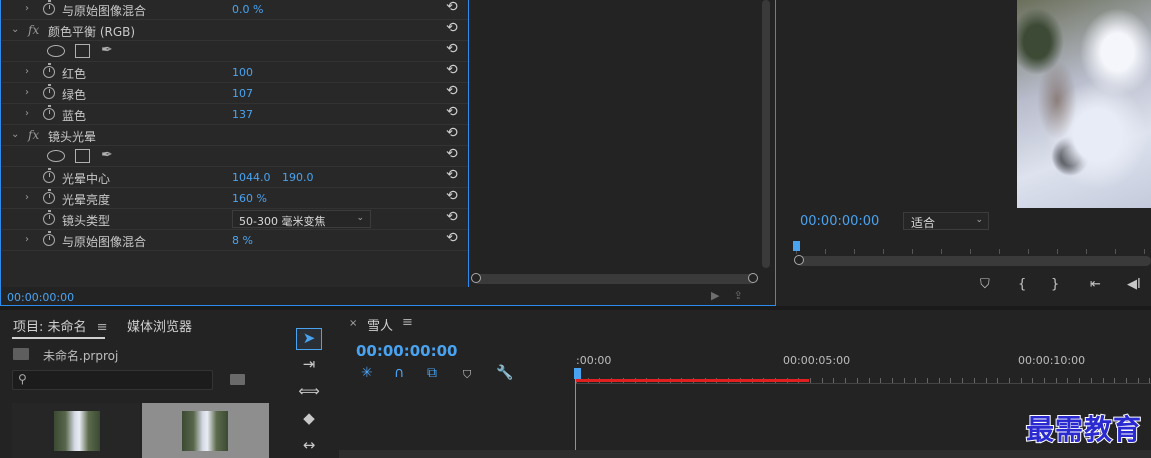 The image size is (1151, 458). What do you see at coordinates (309, 393) in the screenshot?
I see `ripple-edit-tool-icon: ⟺` at bounding box center [309, 393].